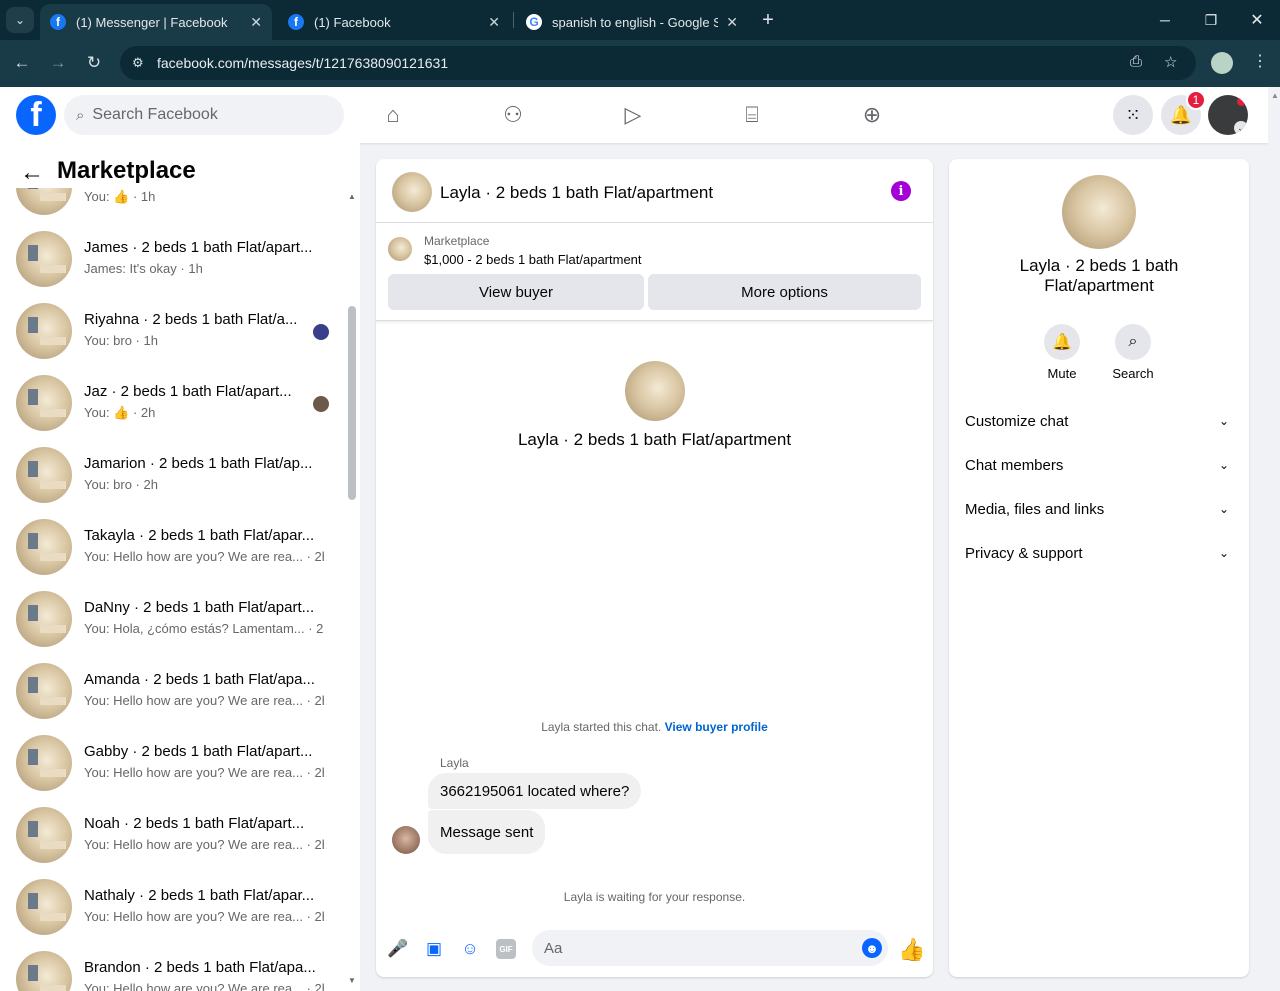 The image size is (1280, 991). Describe the element at coordinates (142, 63) in the screenshot. I see `site-settings-icon: ⚙` at that location.